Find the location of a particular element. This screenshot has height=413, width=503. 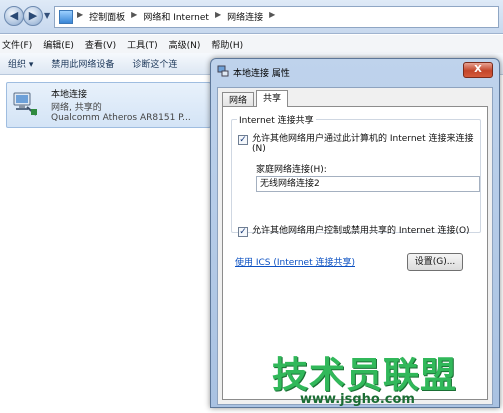

menu-file: 文件(F) is located at coordinates (17, 44).